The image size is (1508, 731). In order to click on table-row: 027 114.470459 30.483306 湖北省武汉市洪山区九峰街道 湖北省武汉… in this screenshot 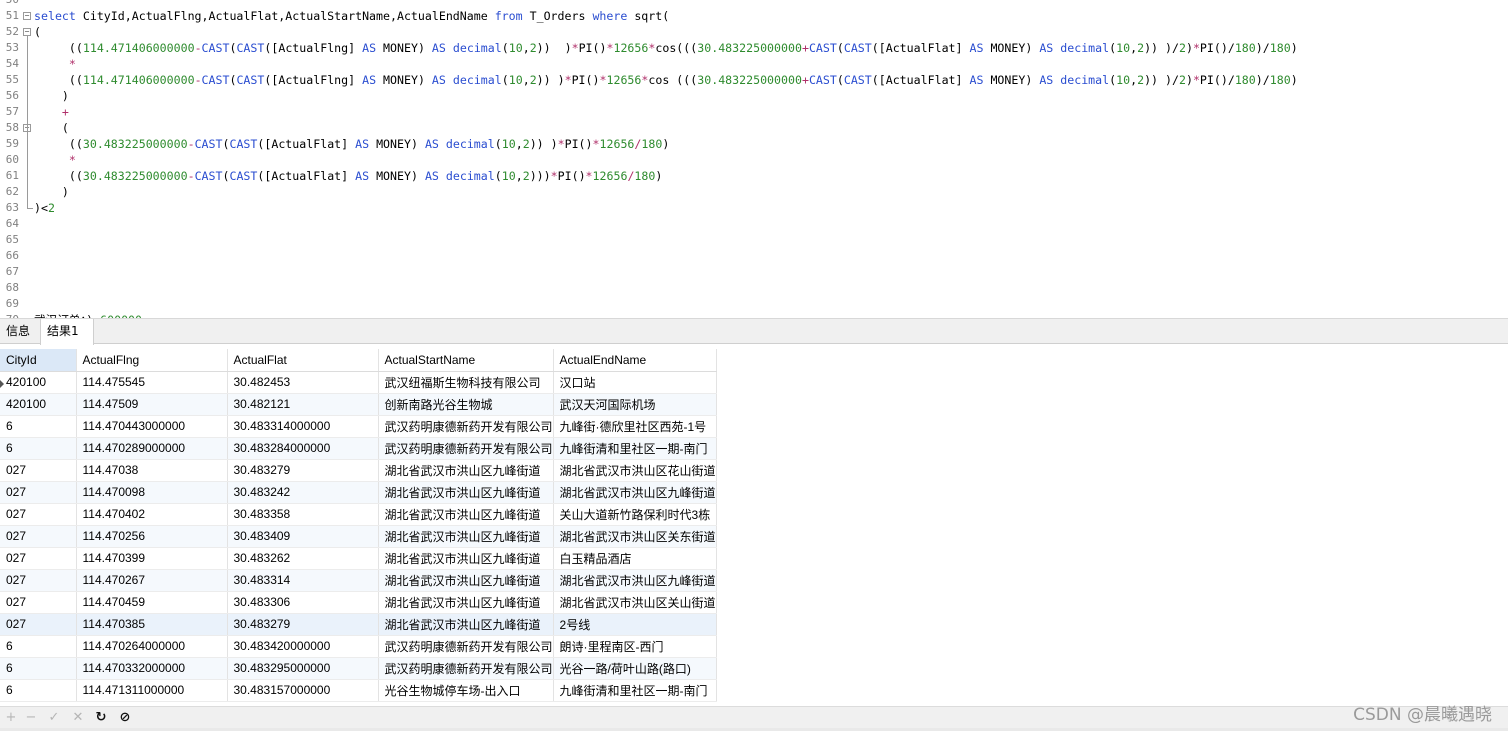, I will do `click(358, 602)`.